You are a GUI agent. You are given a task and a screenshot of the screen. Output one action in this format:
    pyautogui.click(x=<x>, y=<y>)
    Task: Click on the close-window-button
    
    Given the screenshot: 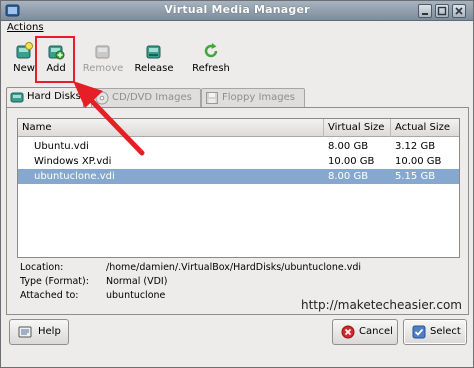 What is the action you would take?
    pyautogui.click(x=459, y=11)
    